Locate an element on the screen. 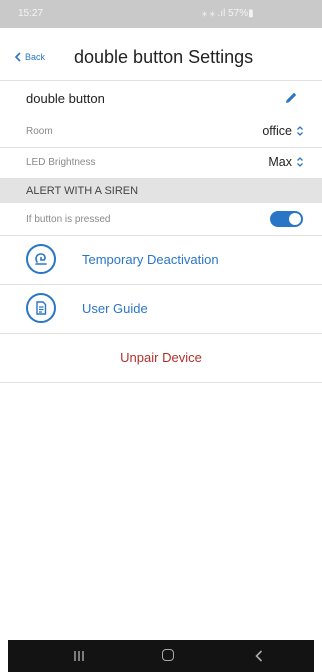 The image size is (322, 672). document-icon is located at coordinates (41, 308).